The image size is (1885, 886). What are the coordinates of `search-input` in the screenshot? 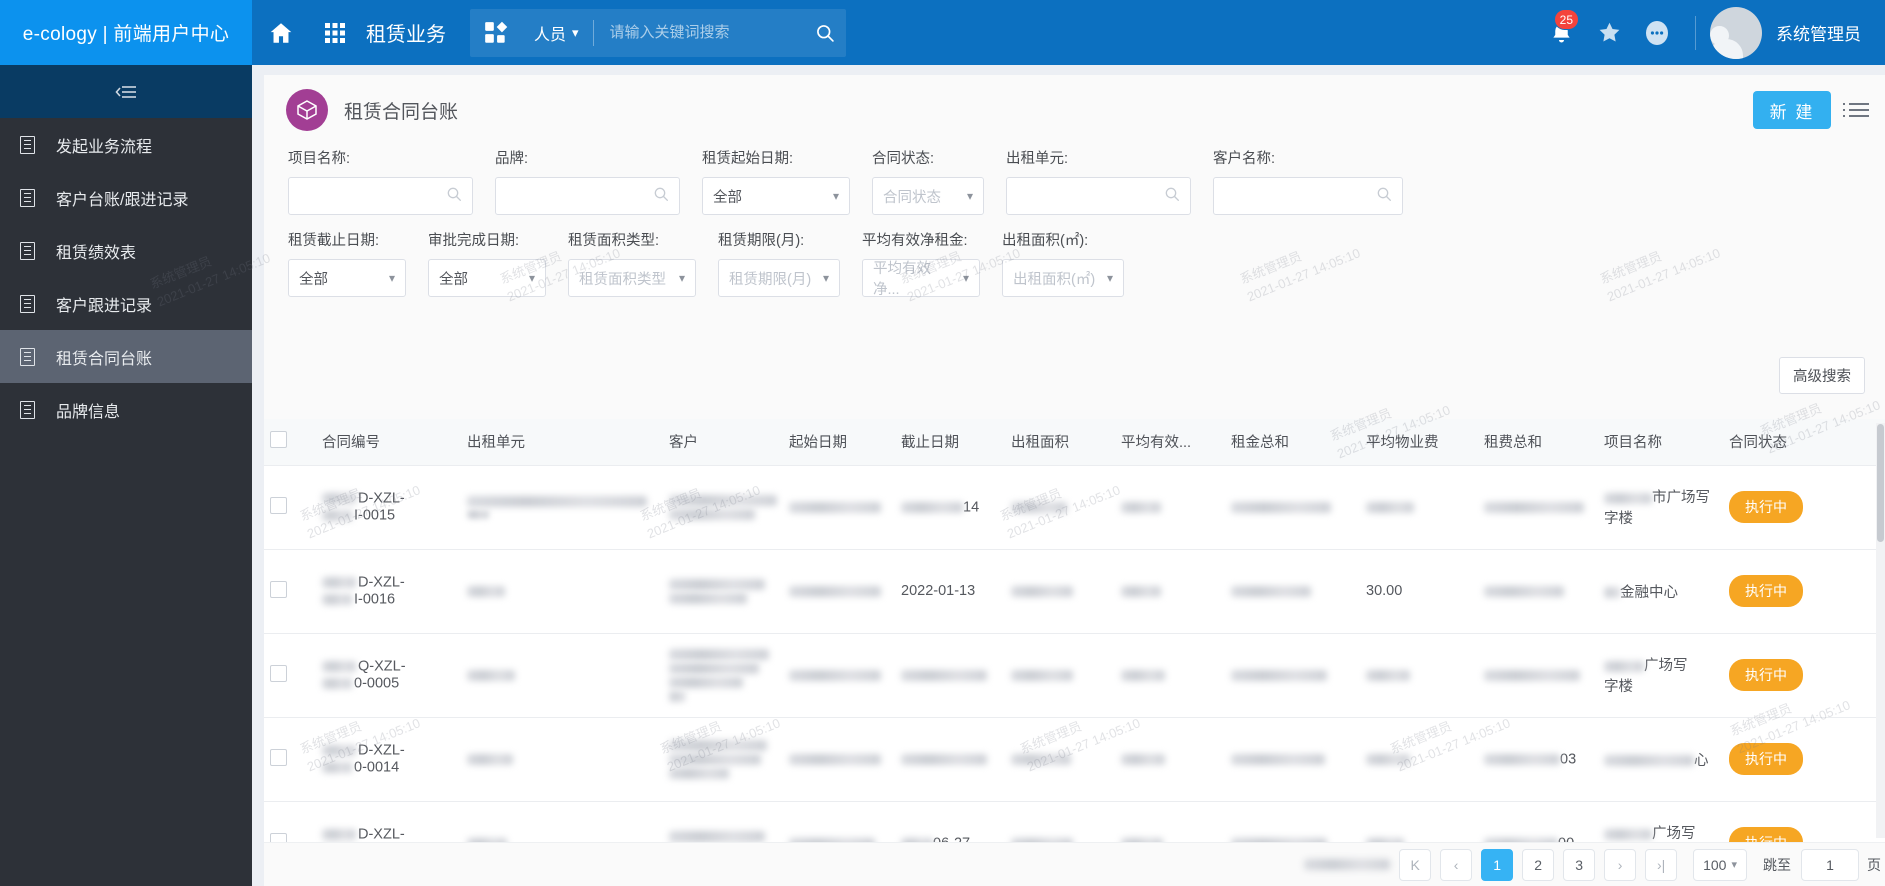 It's located at (698, 32).